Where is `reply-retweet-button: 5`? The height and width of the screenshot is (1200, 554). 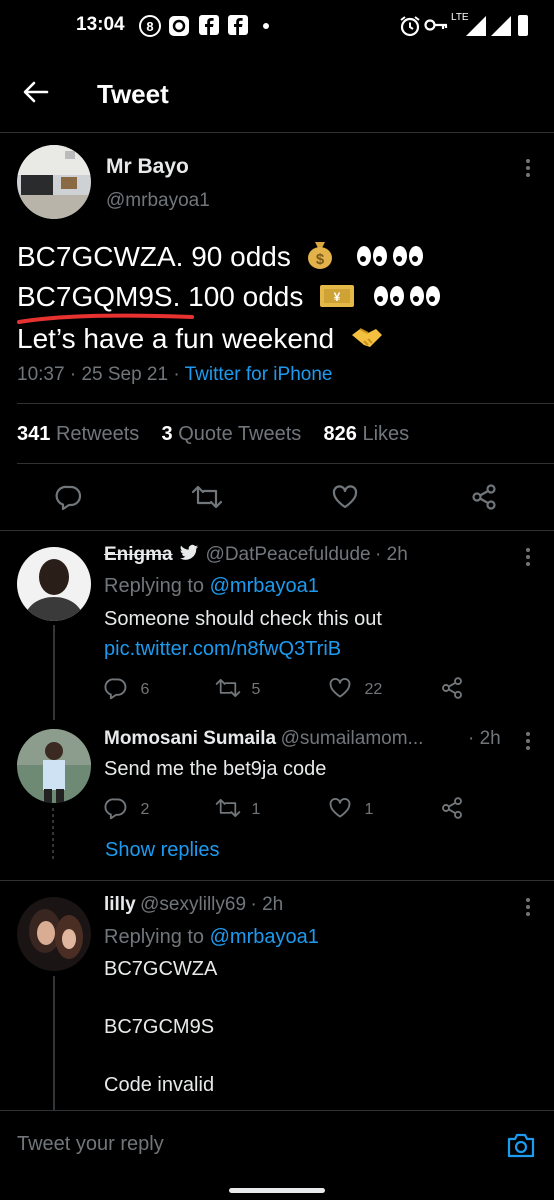 reply-retweet-button: 5 is located at coordinates (237, 688).